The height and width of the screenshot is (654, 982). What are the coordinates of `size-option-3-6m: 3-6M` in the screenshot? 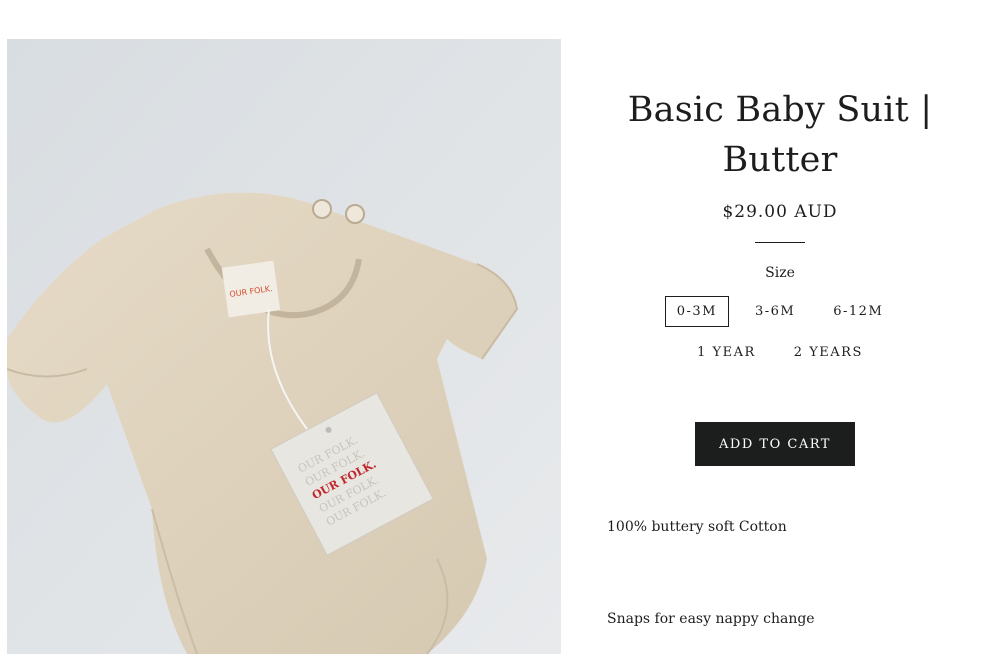 It's located at (775, 311).